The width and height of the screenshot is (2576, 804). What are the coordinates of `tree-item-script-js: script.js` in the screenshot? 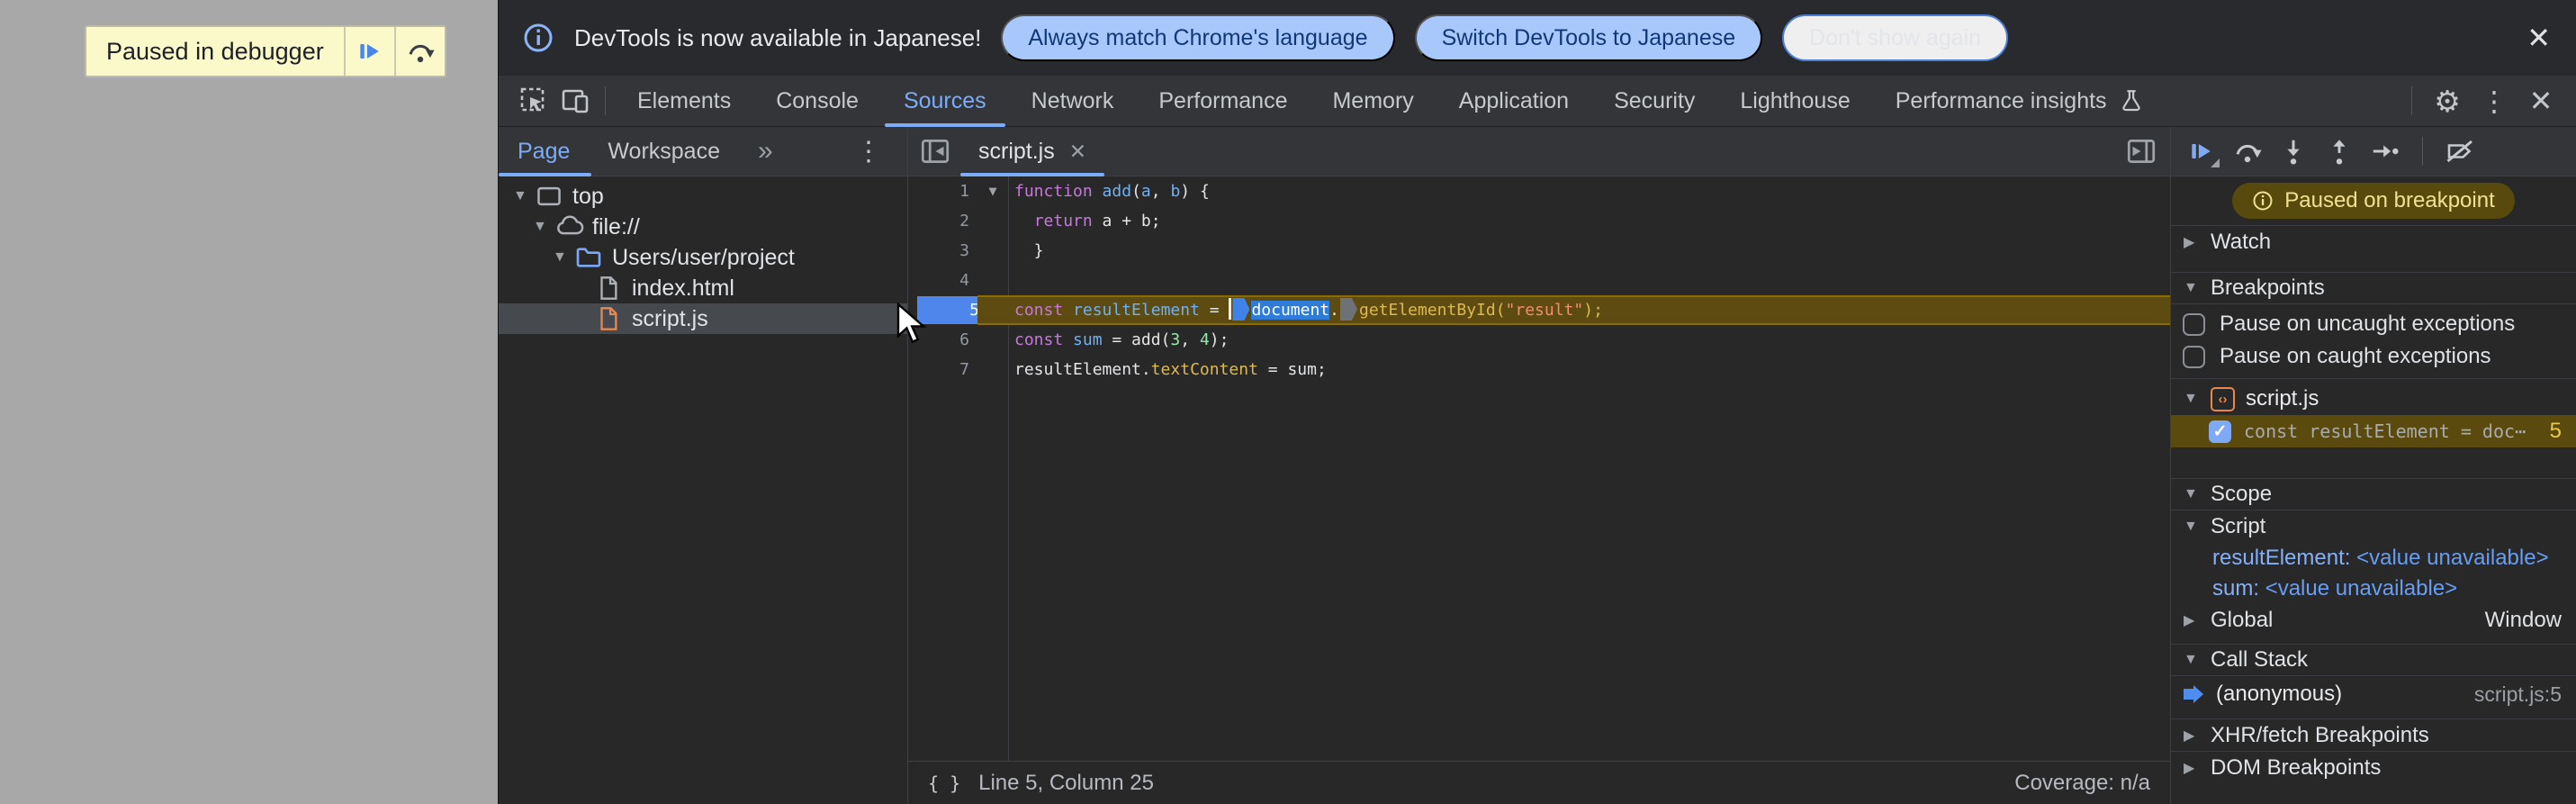 It's located at (703, 318).